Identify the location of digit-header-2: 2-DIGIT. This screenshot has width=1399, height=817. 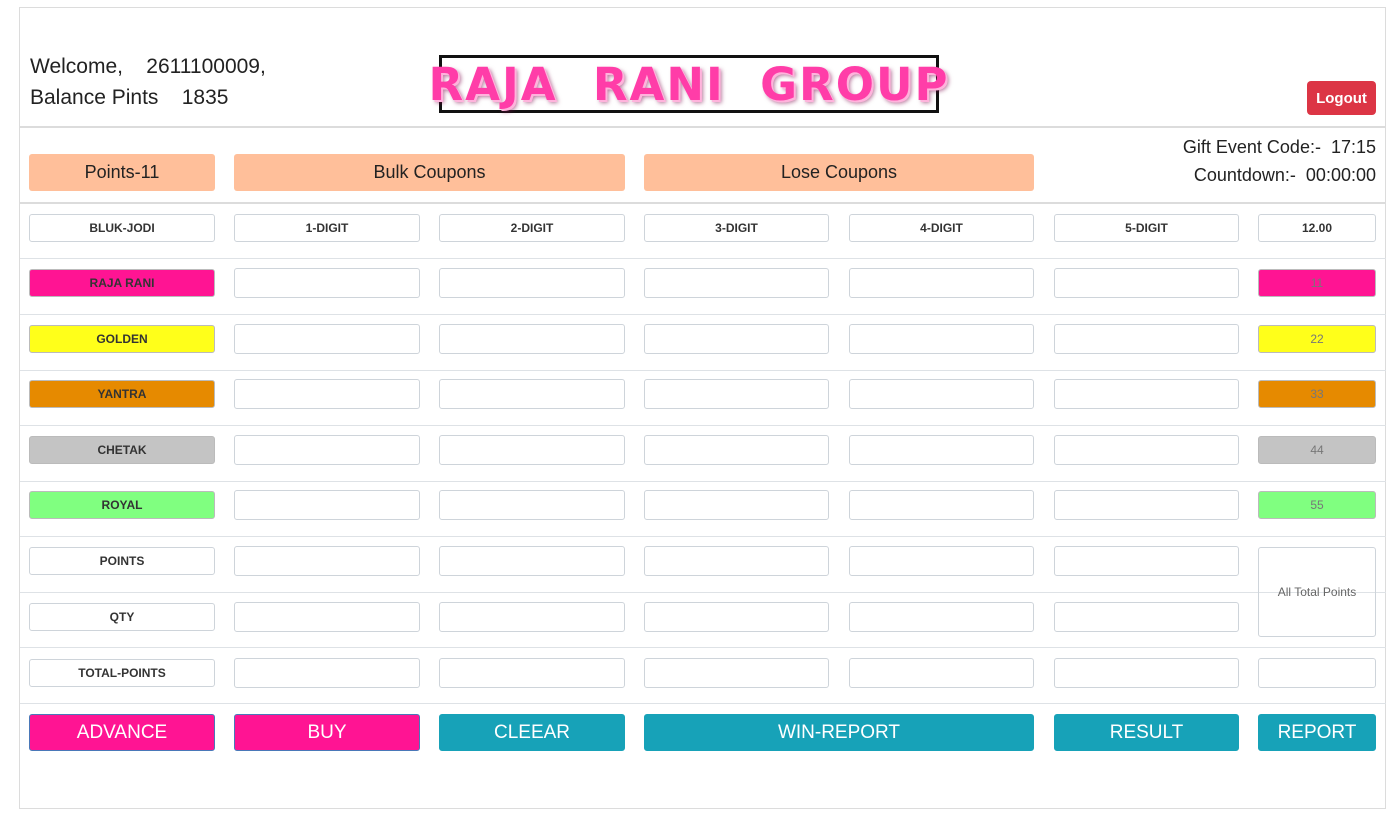
(532, 228).